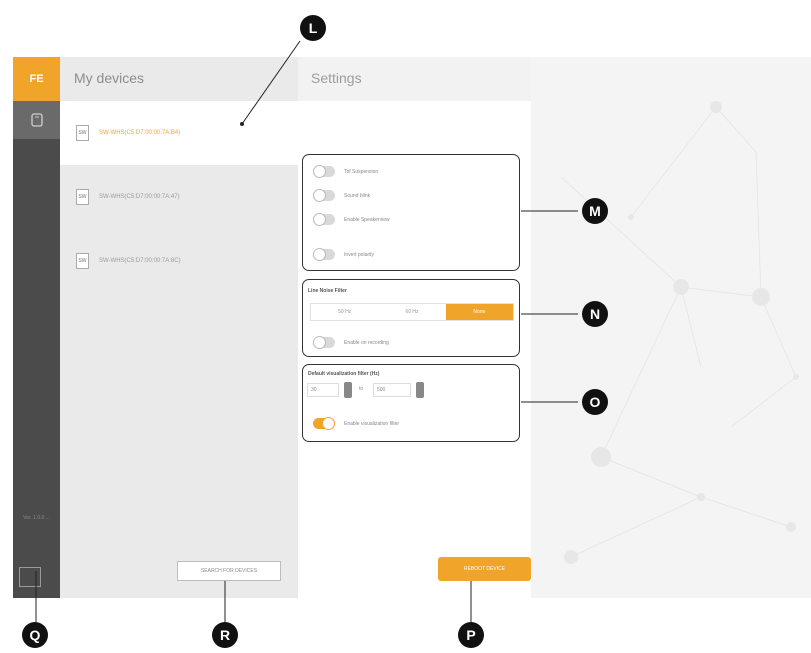 The image size is (811, 653). Describe the element at coordinates (471, 635) in the screenshot. I see `callout-p: P` at that location.